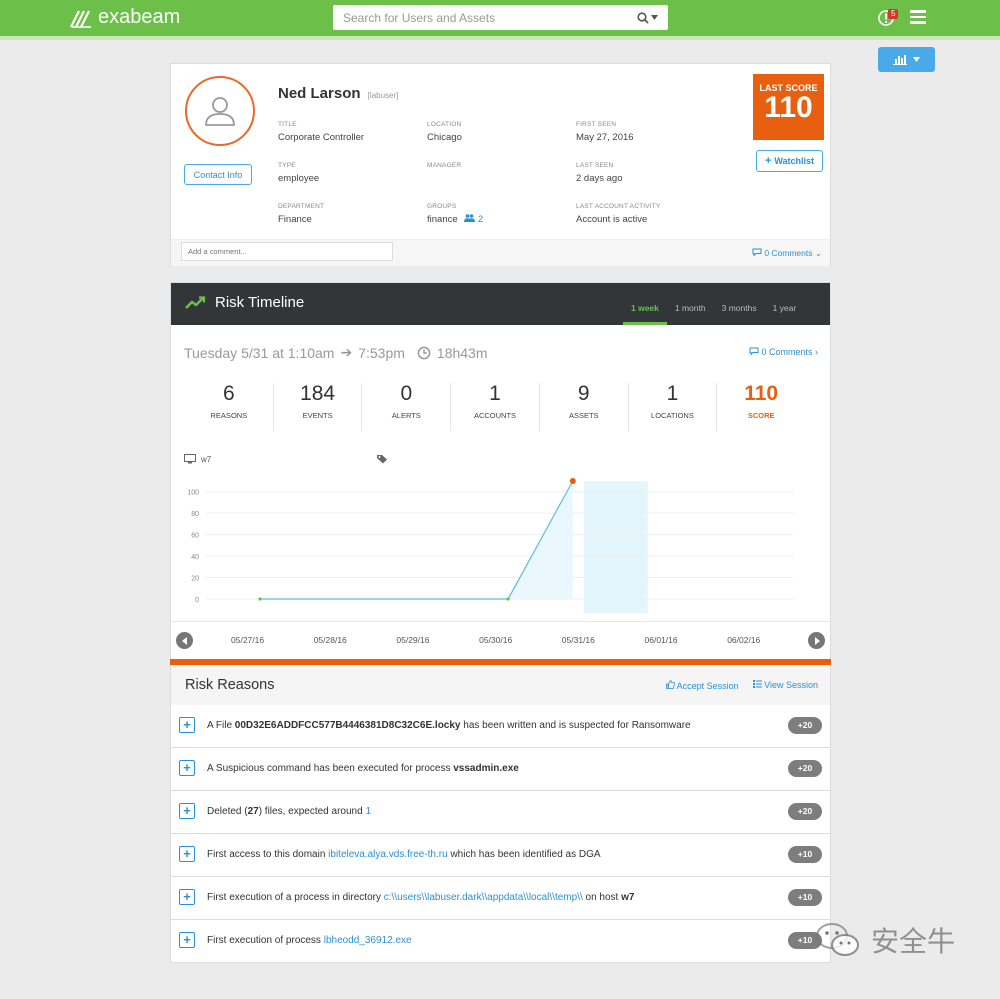 This screenshot has height=999, width=1000. I want to click on stat-value: 1, so click(495, 393).